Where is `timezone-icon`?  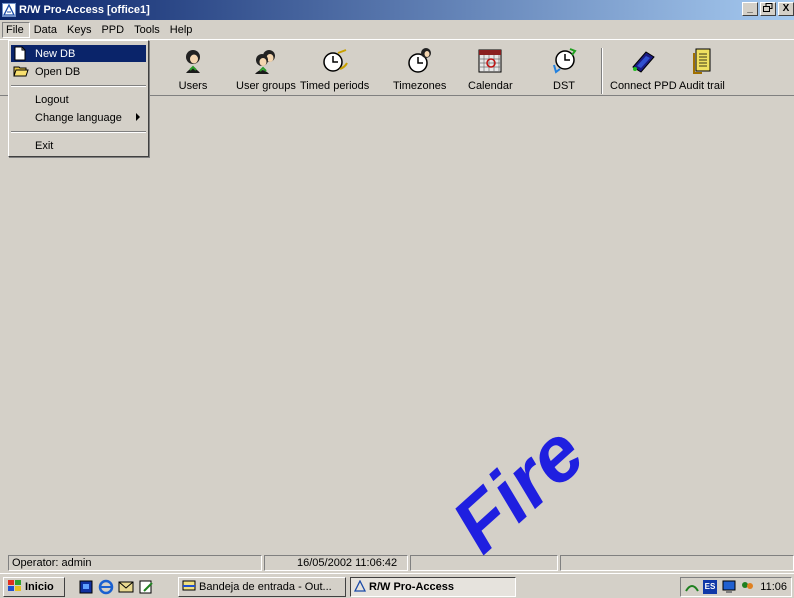
timezone-icon is located at coordinates (420, 61).